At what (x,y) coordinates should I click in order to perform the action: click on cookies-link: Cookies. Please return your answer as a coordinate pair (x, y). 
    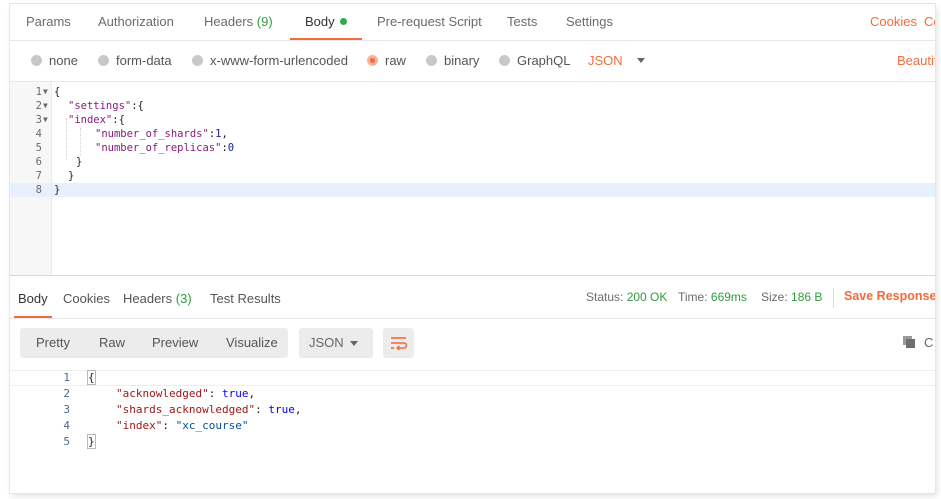
    Looking at the image, I should click on (893, 22).